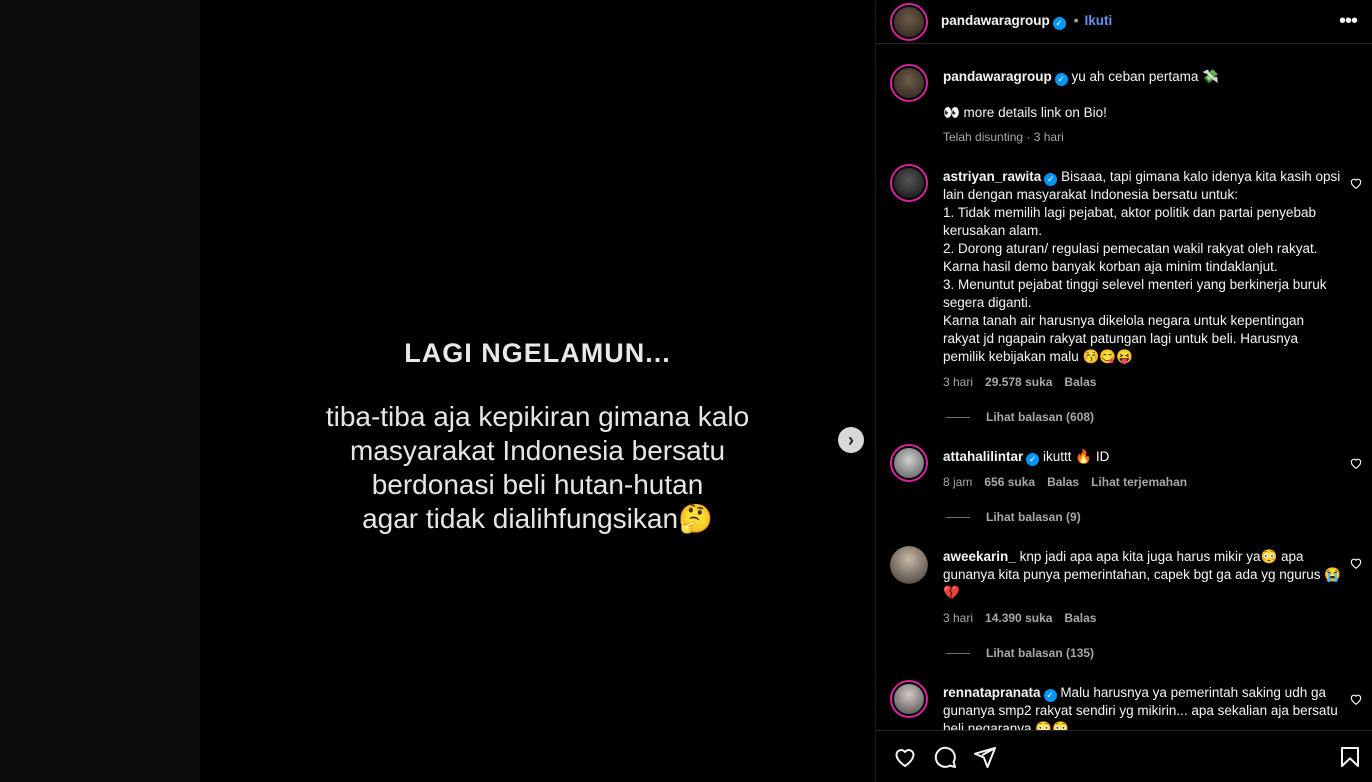  Describe the element at coordinates (997, 76) in the screenshot. I see `caption-username: pandawaragroup` at that location.